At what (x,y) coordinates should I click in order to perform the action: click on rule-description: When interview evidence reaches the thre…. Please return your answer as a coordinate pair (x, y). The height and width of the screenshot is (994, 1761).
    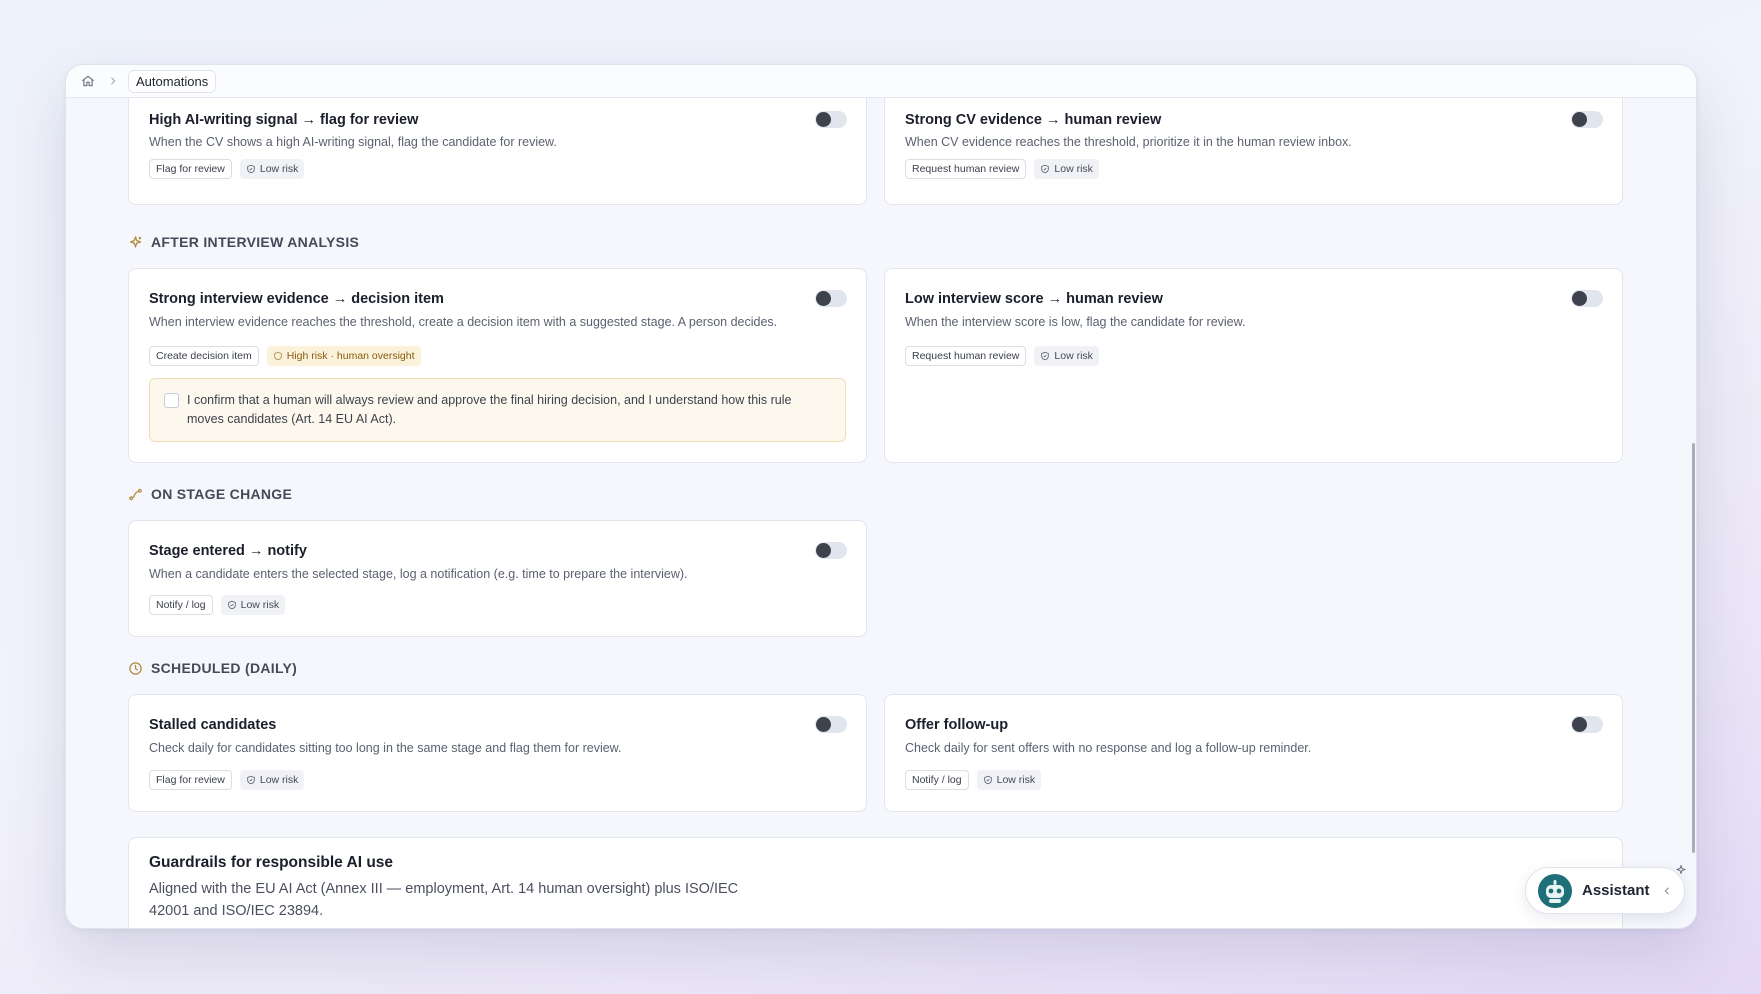
    Looking at the image, I should click on (463, 322).